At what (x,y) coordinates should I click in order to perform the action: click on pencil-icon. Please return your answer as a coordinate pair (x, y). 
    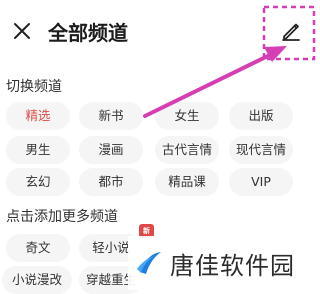
    Looking at the image, I should click on (291, 33).